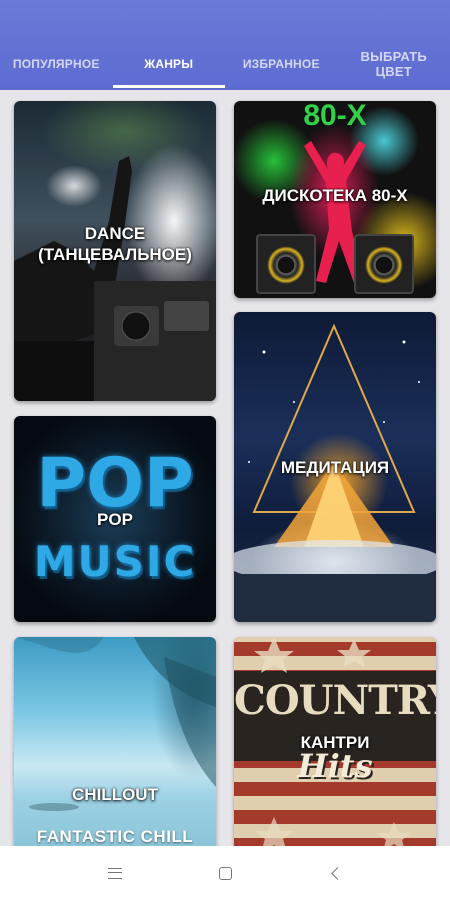  I want to click on back-icon, so click(337, 873).